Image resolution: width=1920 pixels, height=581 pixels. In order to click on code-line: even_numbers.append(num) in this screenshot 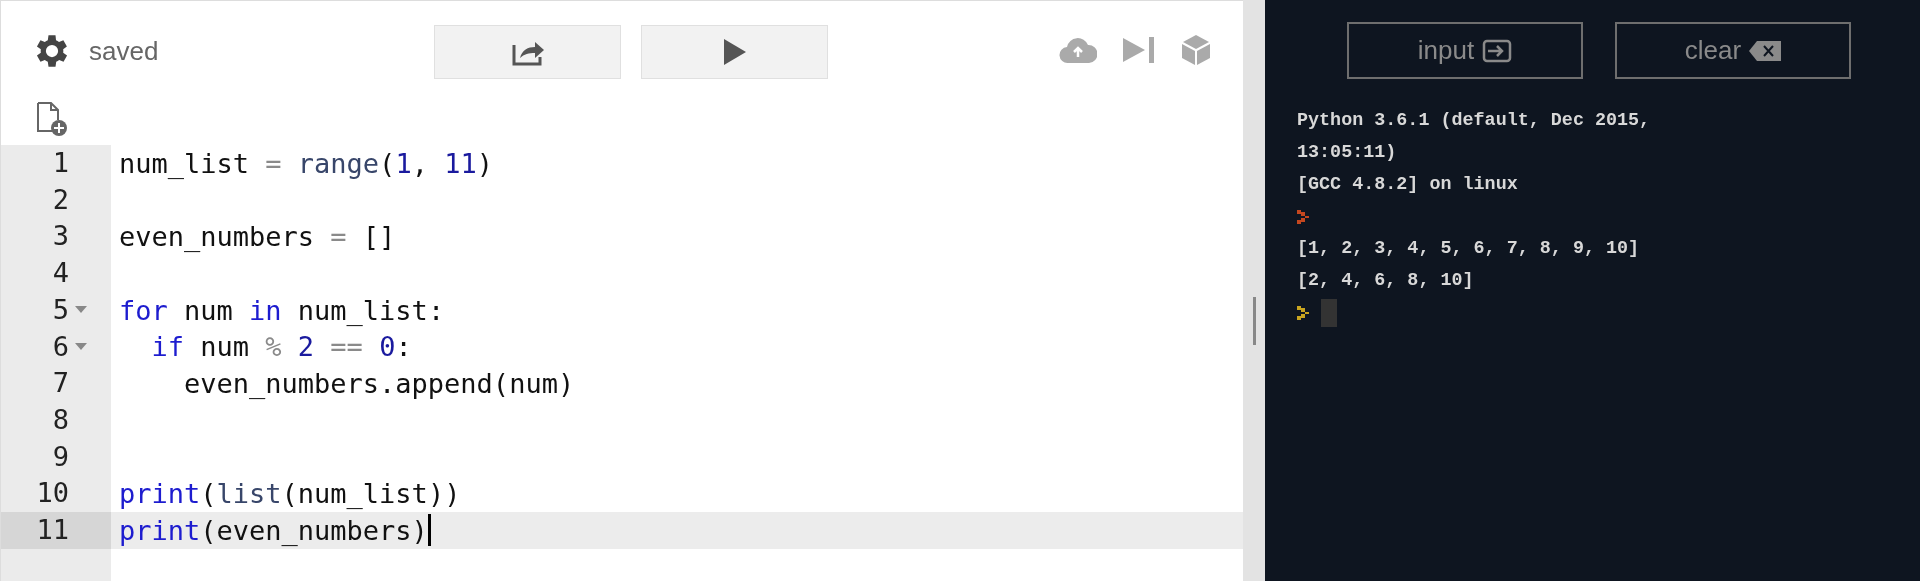, I will do `click(379, 383)`.